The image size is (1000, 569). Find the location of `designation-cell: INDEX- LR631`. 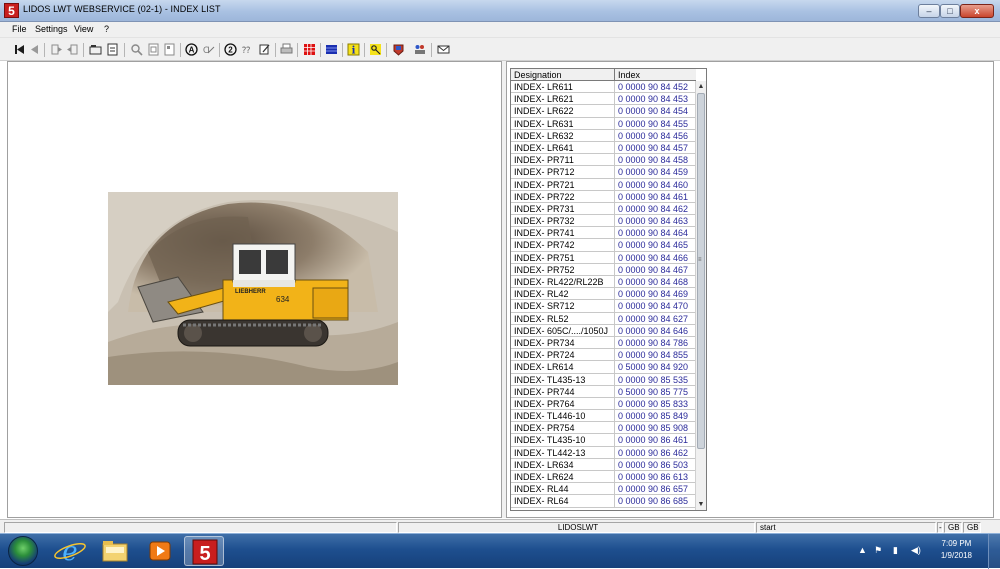

designation-cell: INDEX- LR631 is located at coordinates (563, 123).